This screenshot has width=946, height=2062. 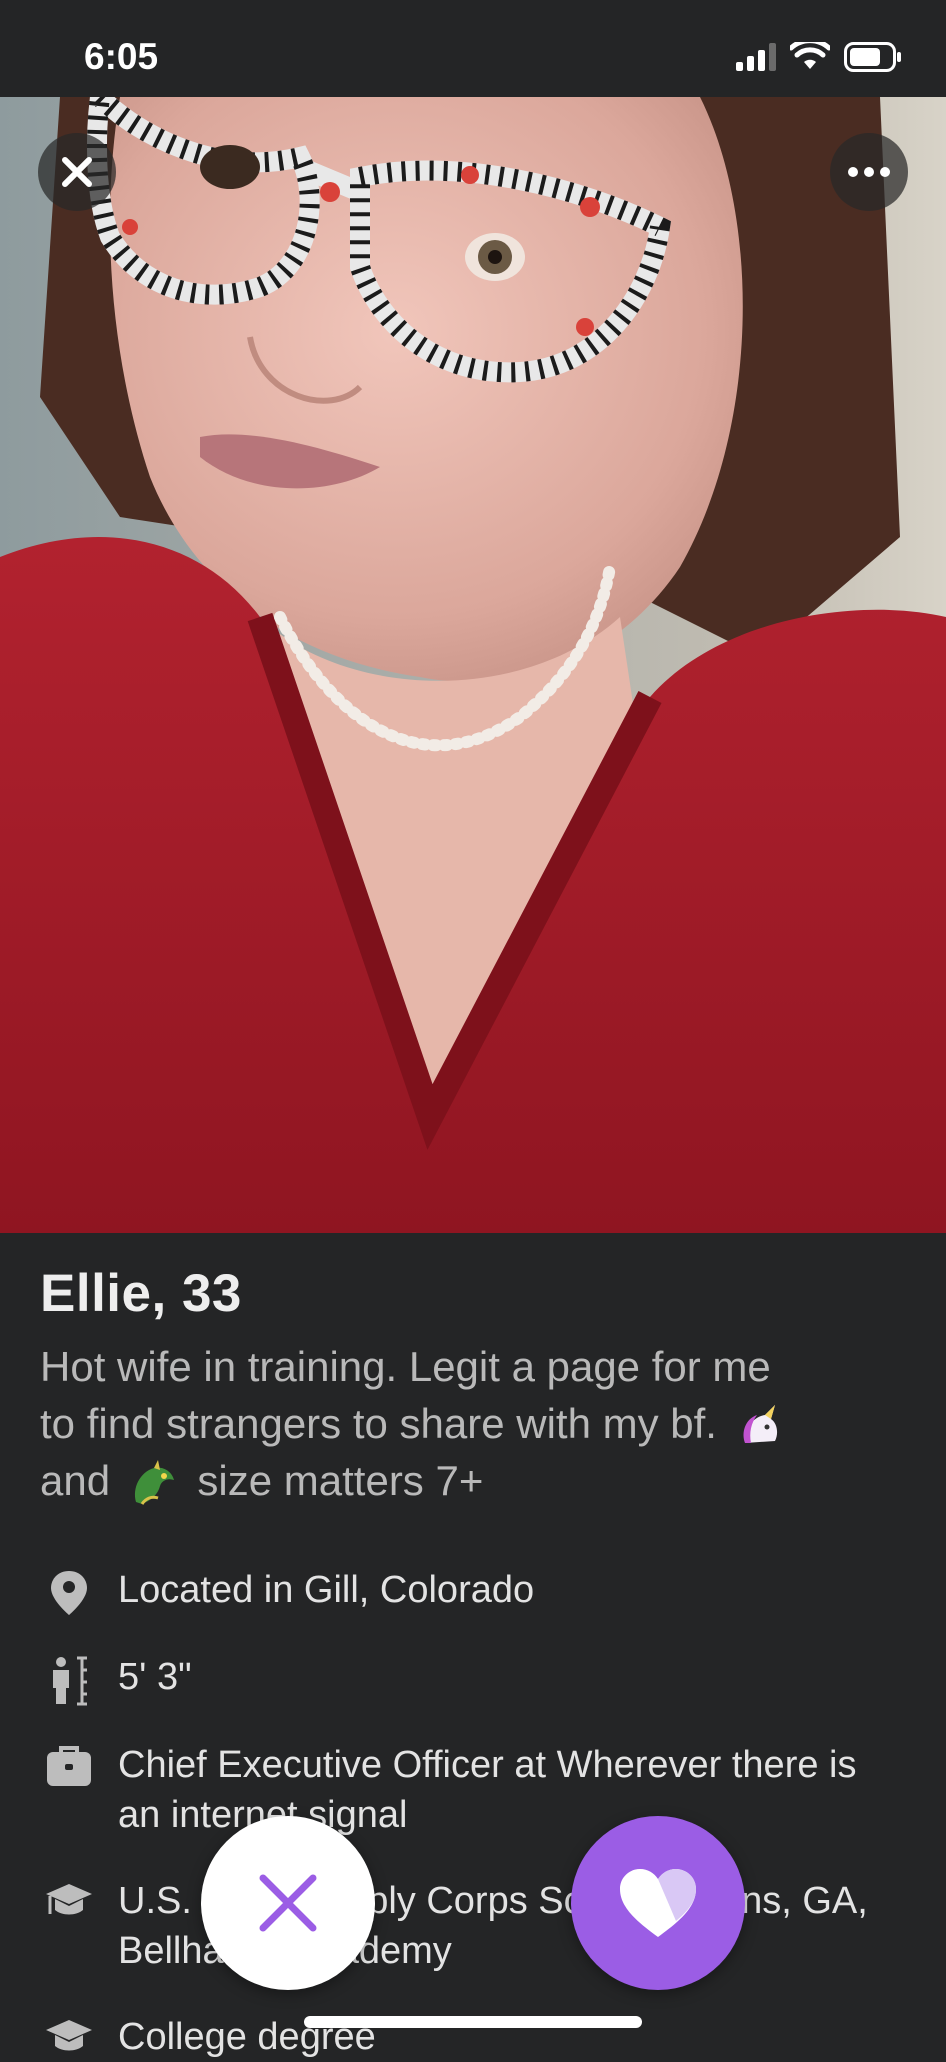 What do you see at coordinates (473, 48) in the screenshot?
I see `status-bar: 6:05` at bounding box center [473, 48].